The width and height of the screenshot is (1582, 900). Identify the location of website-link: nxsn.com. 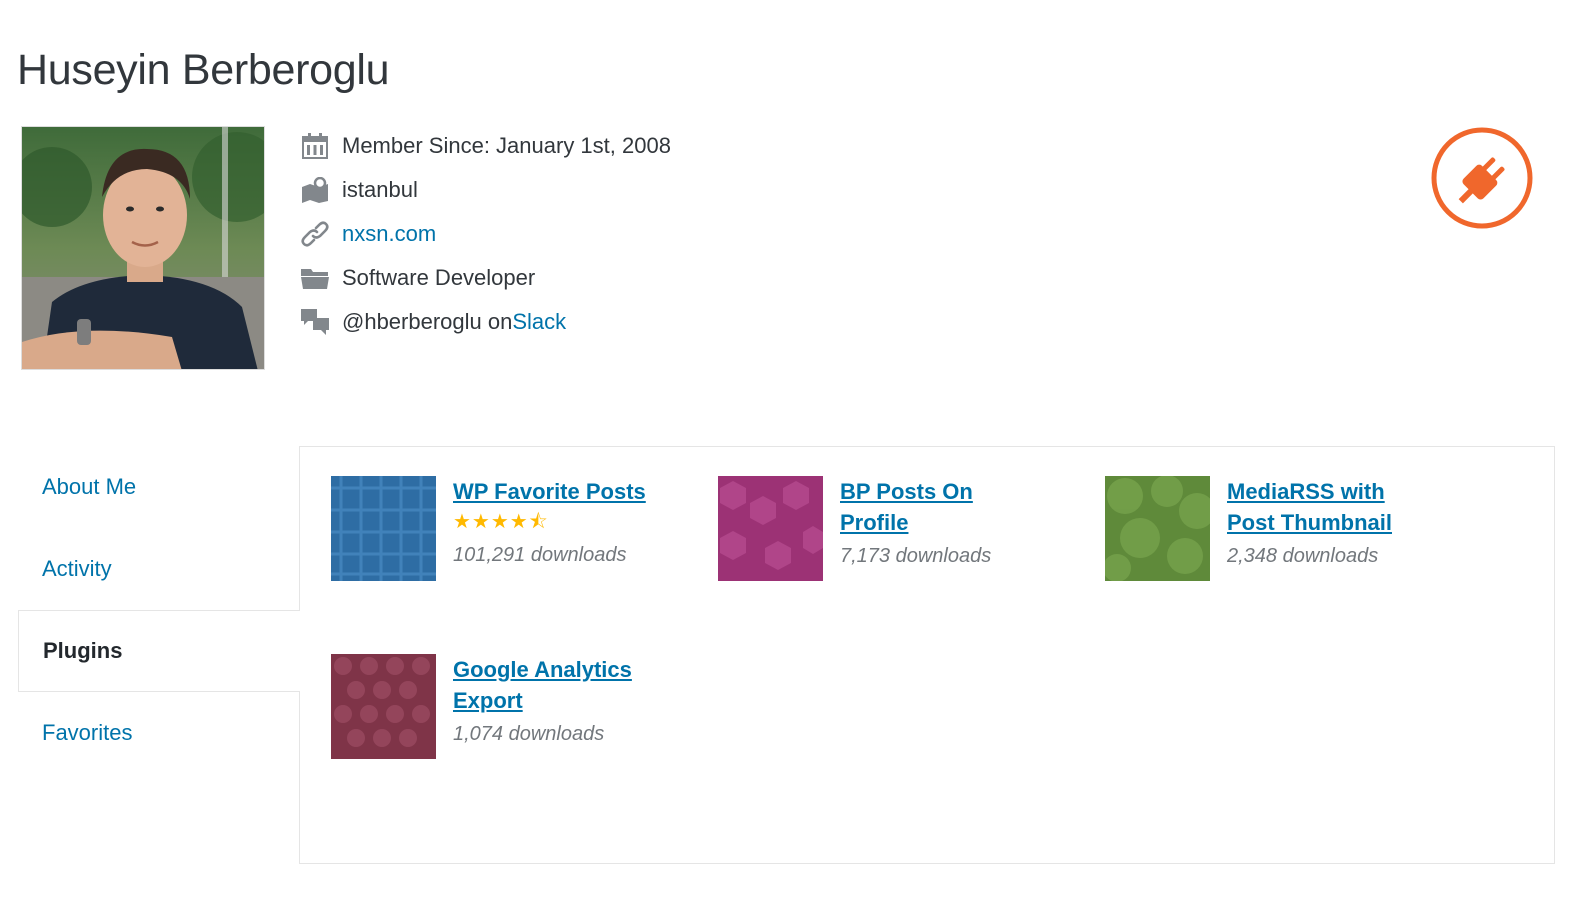
(389, 234).